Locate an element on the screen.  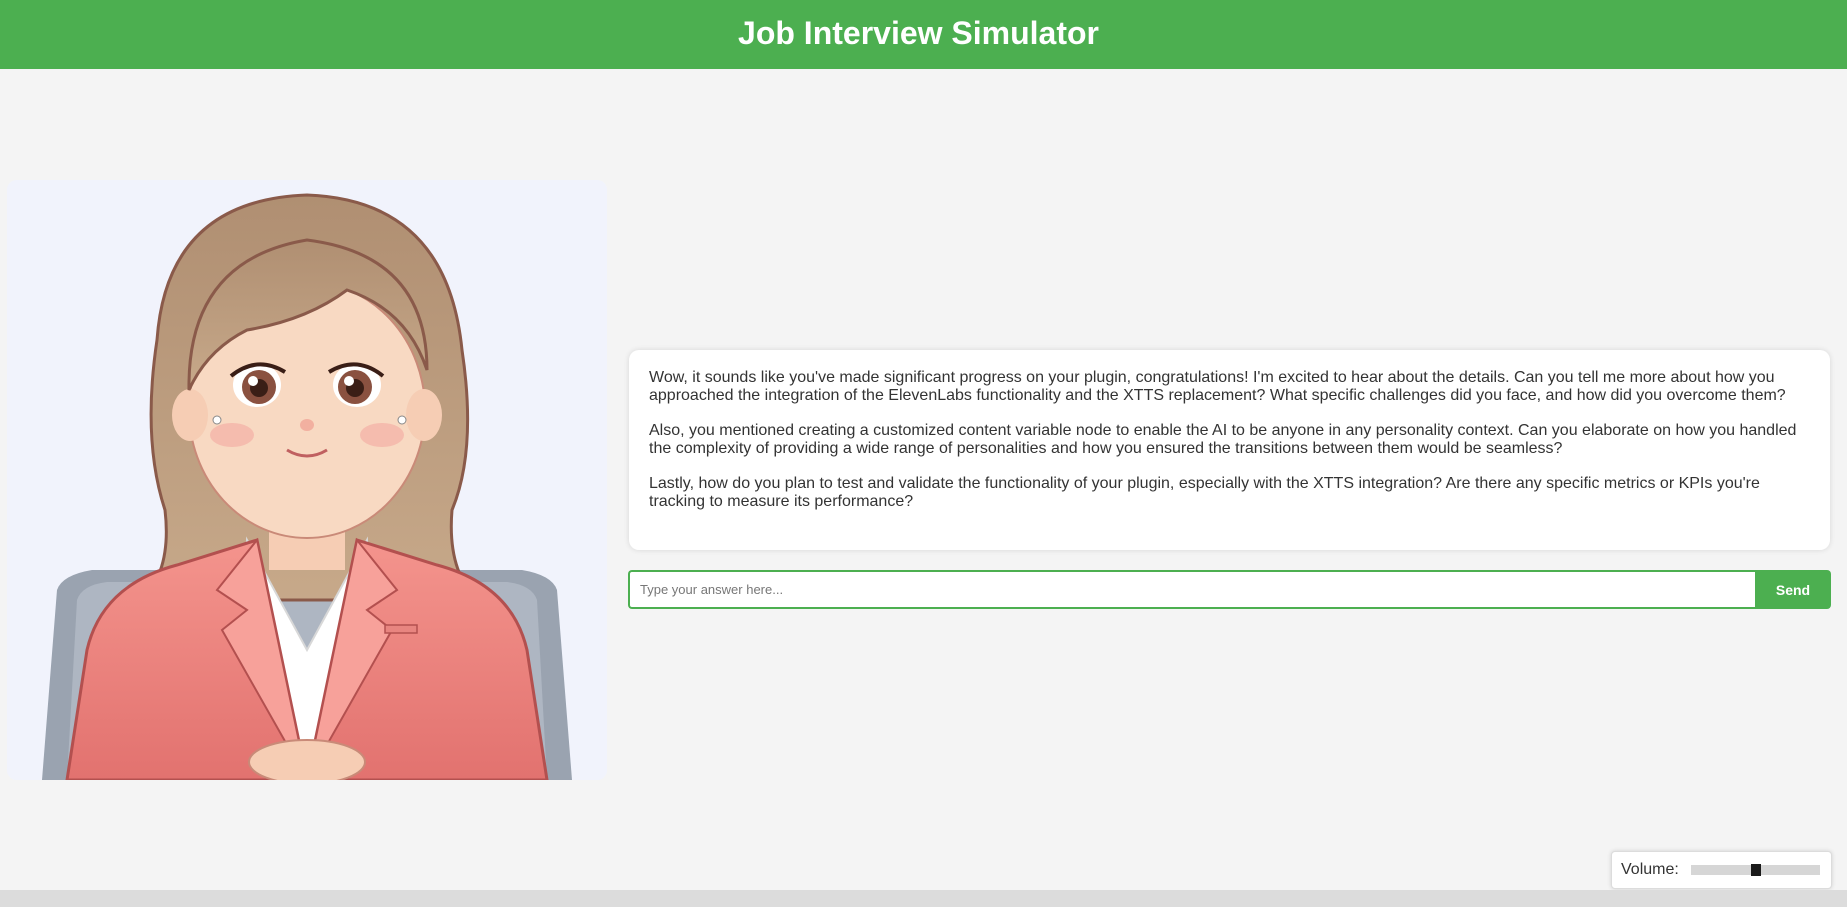
volume-slider is located at coordinates (1755, 870).